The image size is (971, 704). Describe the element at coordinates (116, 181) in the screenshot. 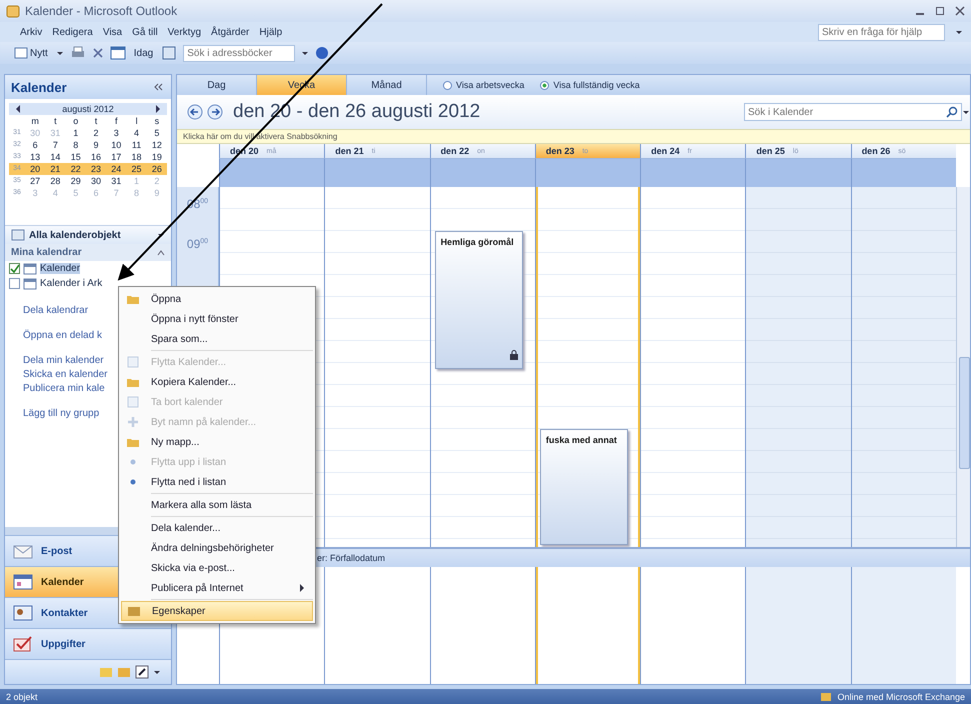

I see `date-cell: 31` at that location.